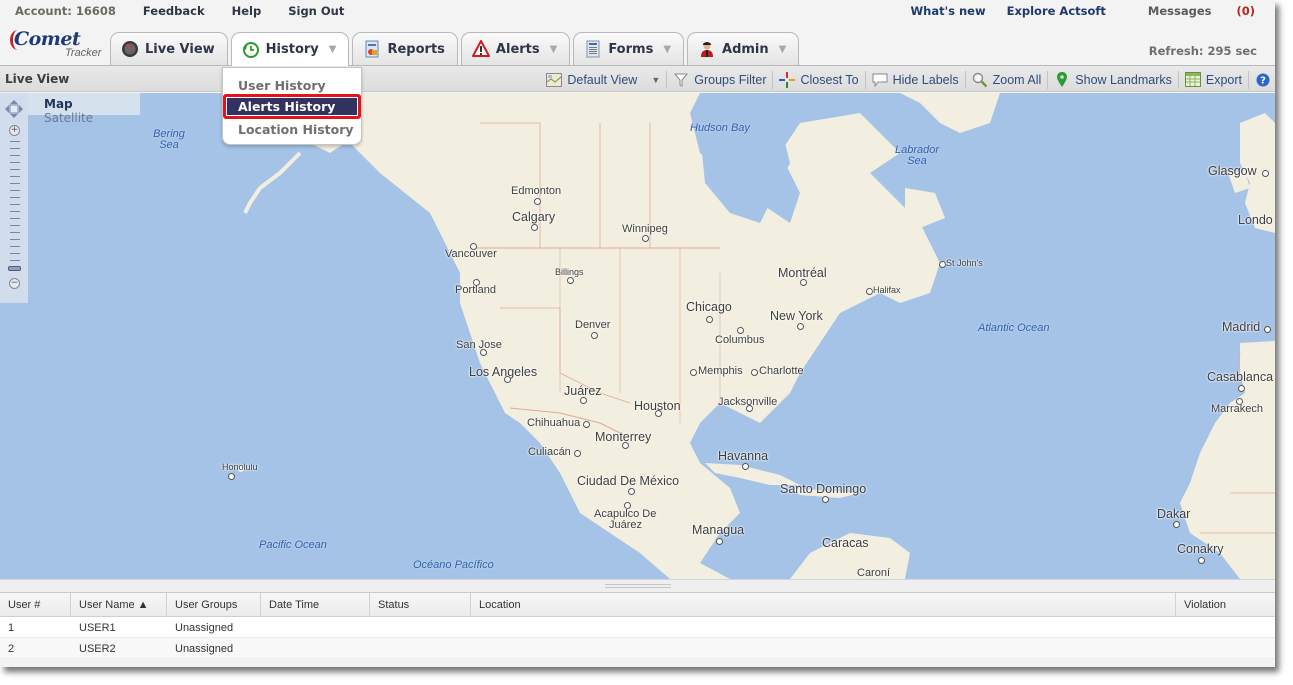 The image size is (1293, 685). I want to click on table-row: 2 USER2 Unassigned, so click(637, 648).